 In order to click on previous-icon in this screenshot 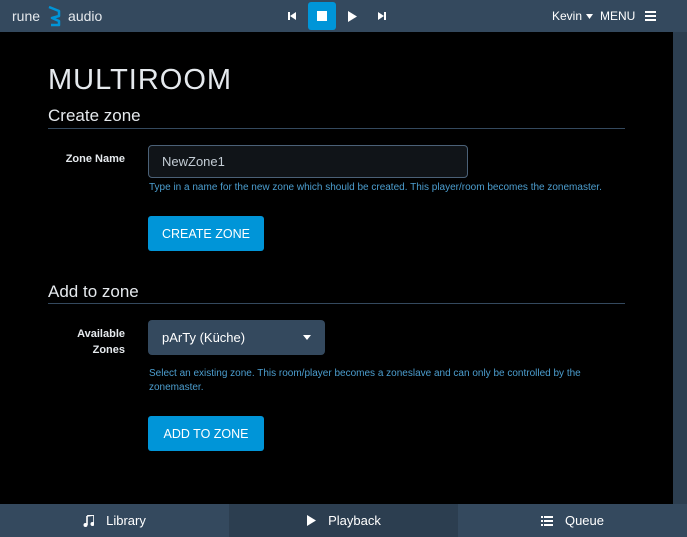, I will do `click(292, 16)`.